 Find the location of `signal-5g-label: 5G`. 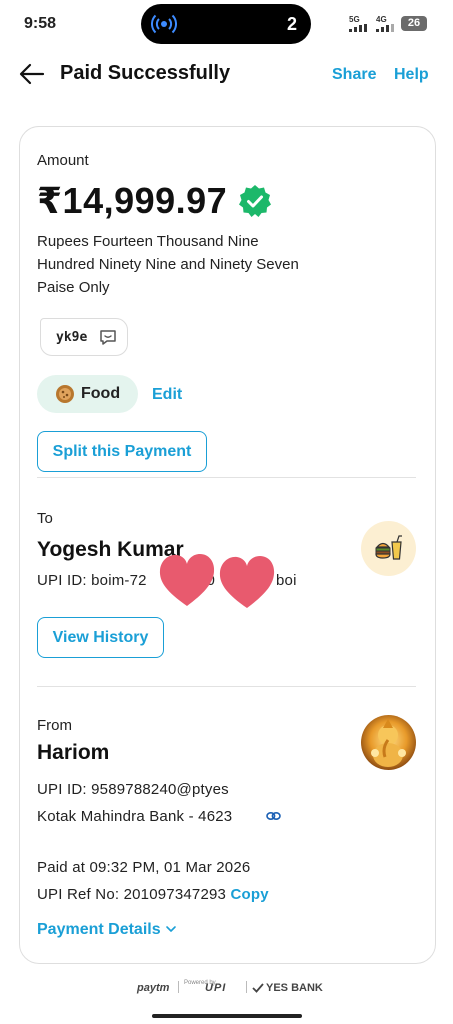

signal-5g-label: 5G is located at coordinates (354, 19).